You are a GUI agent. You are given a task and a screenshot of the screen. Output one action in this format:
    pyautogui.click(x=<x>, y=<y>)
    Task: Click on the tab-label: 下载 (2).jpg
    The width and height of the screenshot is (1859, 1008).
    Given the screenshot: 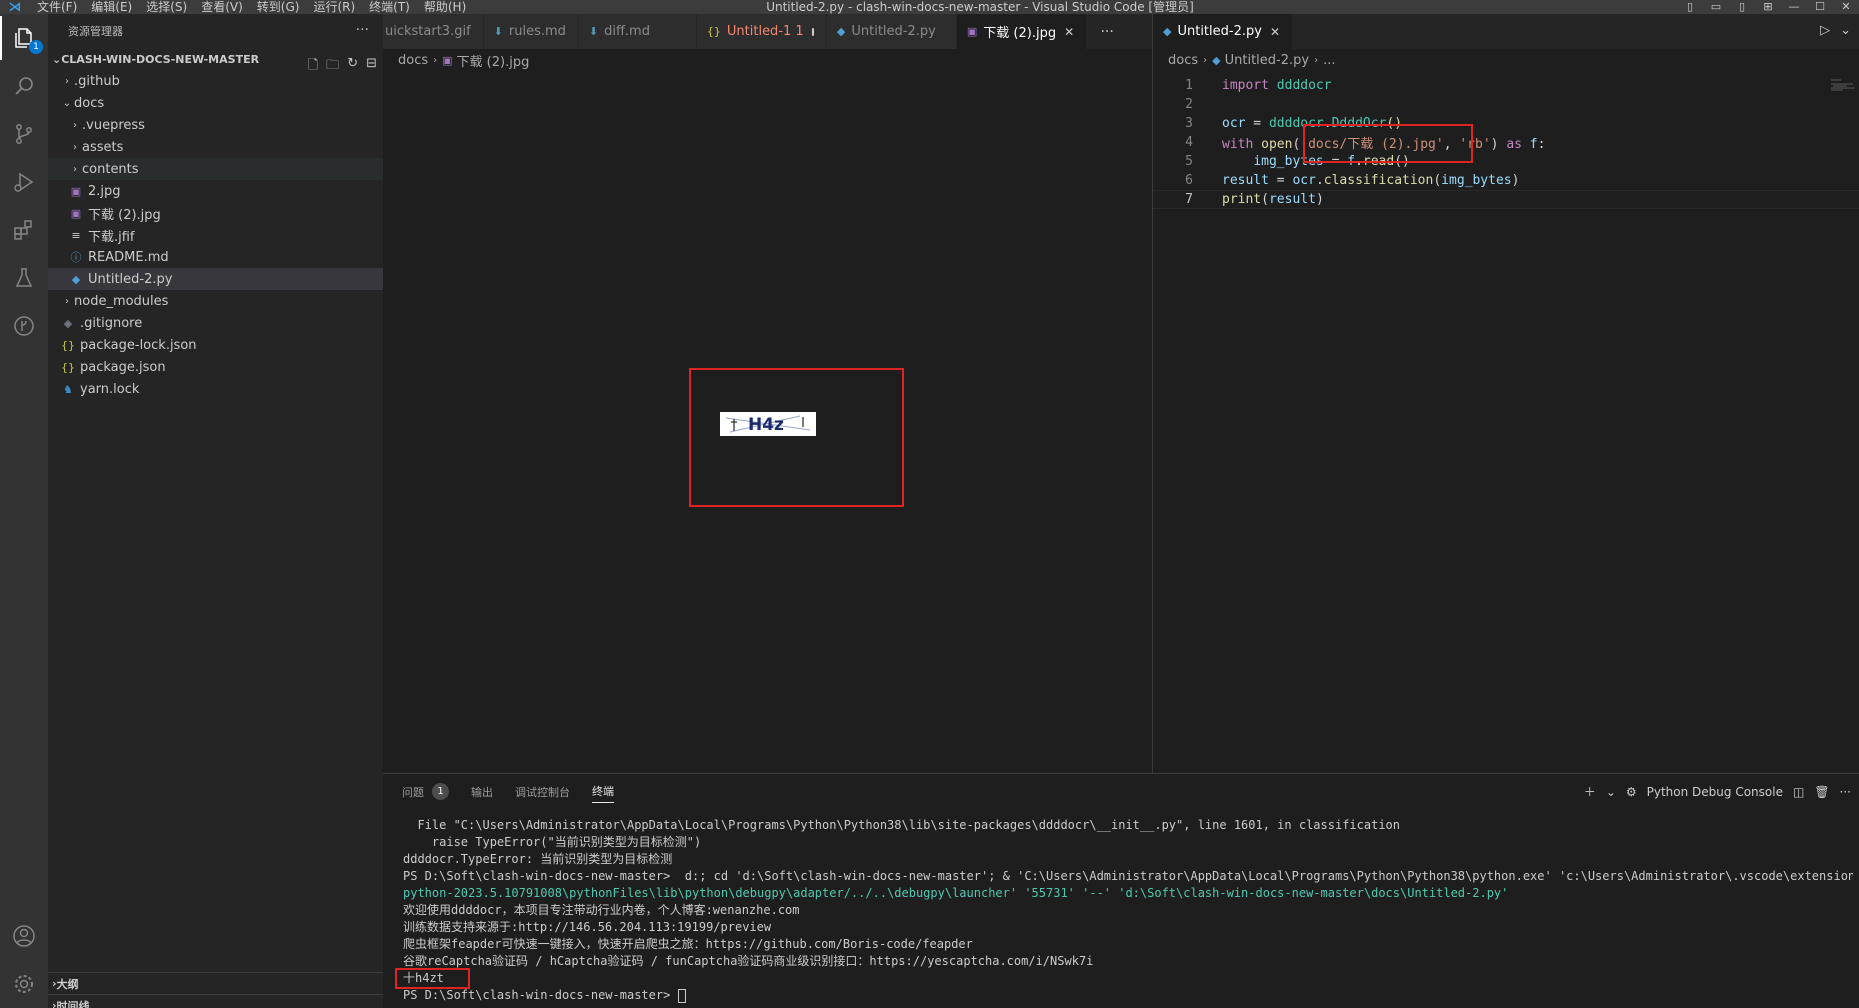 What is the action you would take?
    pyautogui.click(x=1020, y=33)
    